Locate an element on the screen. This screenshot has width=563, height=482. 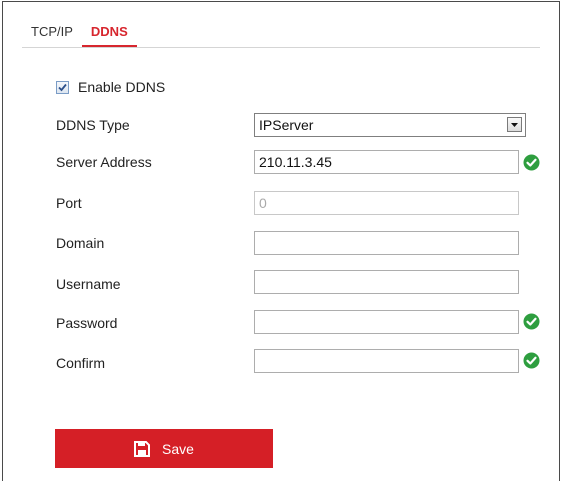
enable-ddns-checkbox is located at coordinates (62, 87).